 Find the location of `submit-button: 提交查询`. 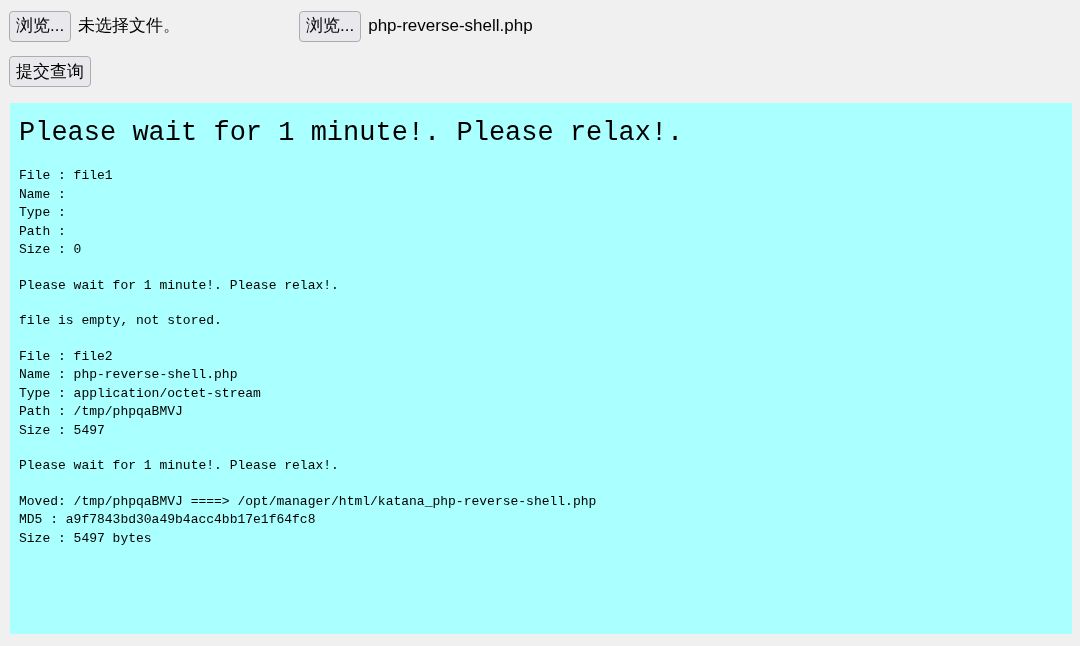

submit-button: 提交查询 is located at coordinates (50, 71).